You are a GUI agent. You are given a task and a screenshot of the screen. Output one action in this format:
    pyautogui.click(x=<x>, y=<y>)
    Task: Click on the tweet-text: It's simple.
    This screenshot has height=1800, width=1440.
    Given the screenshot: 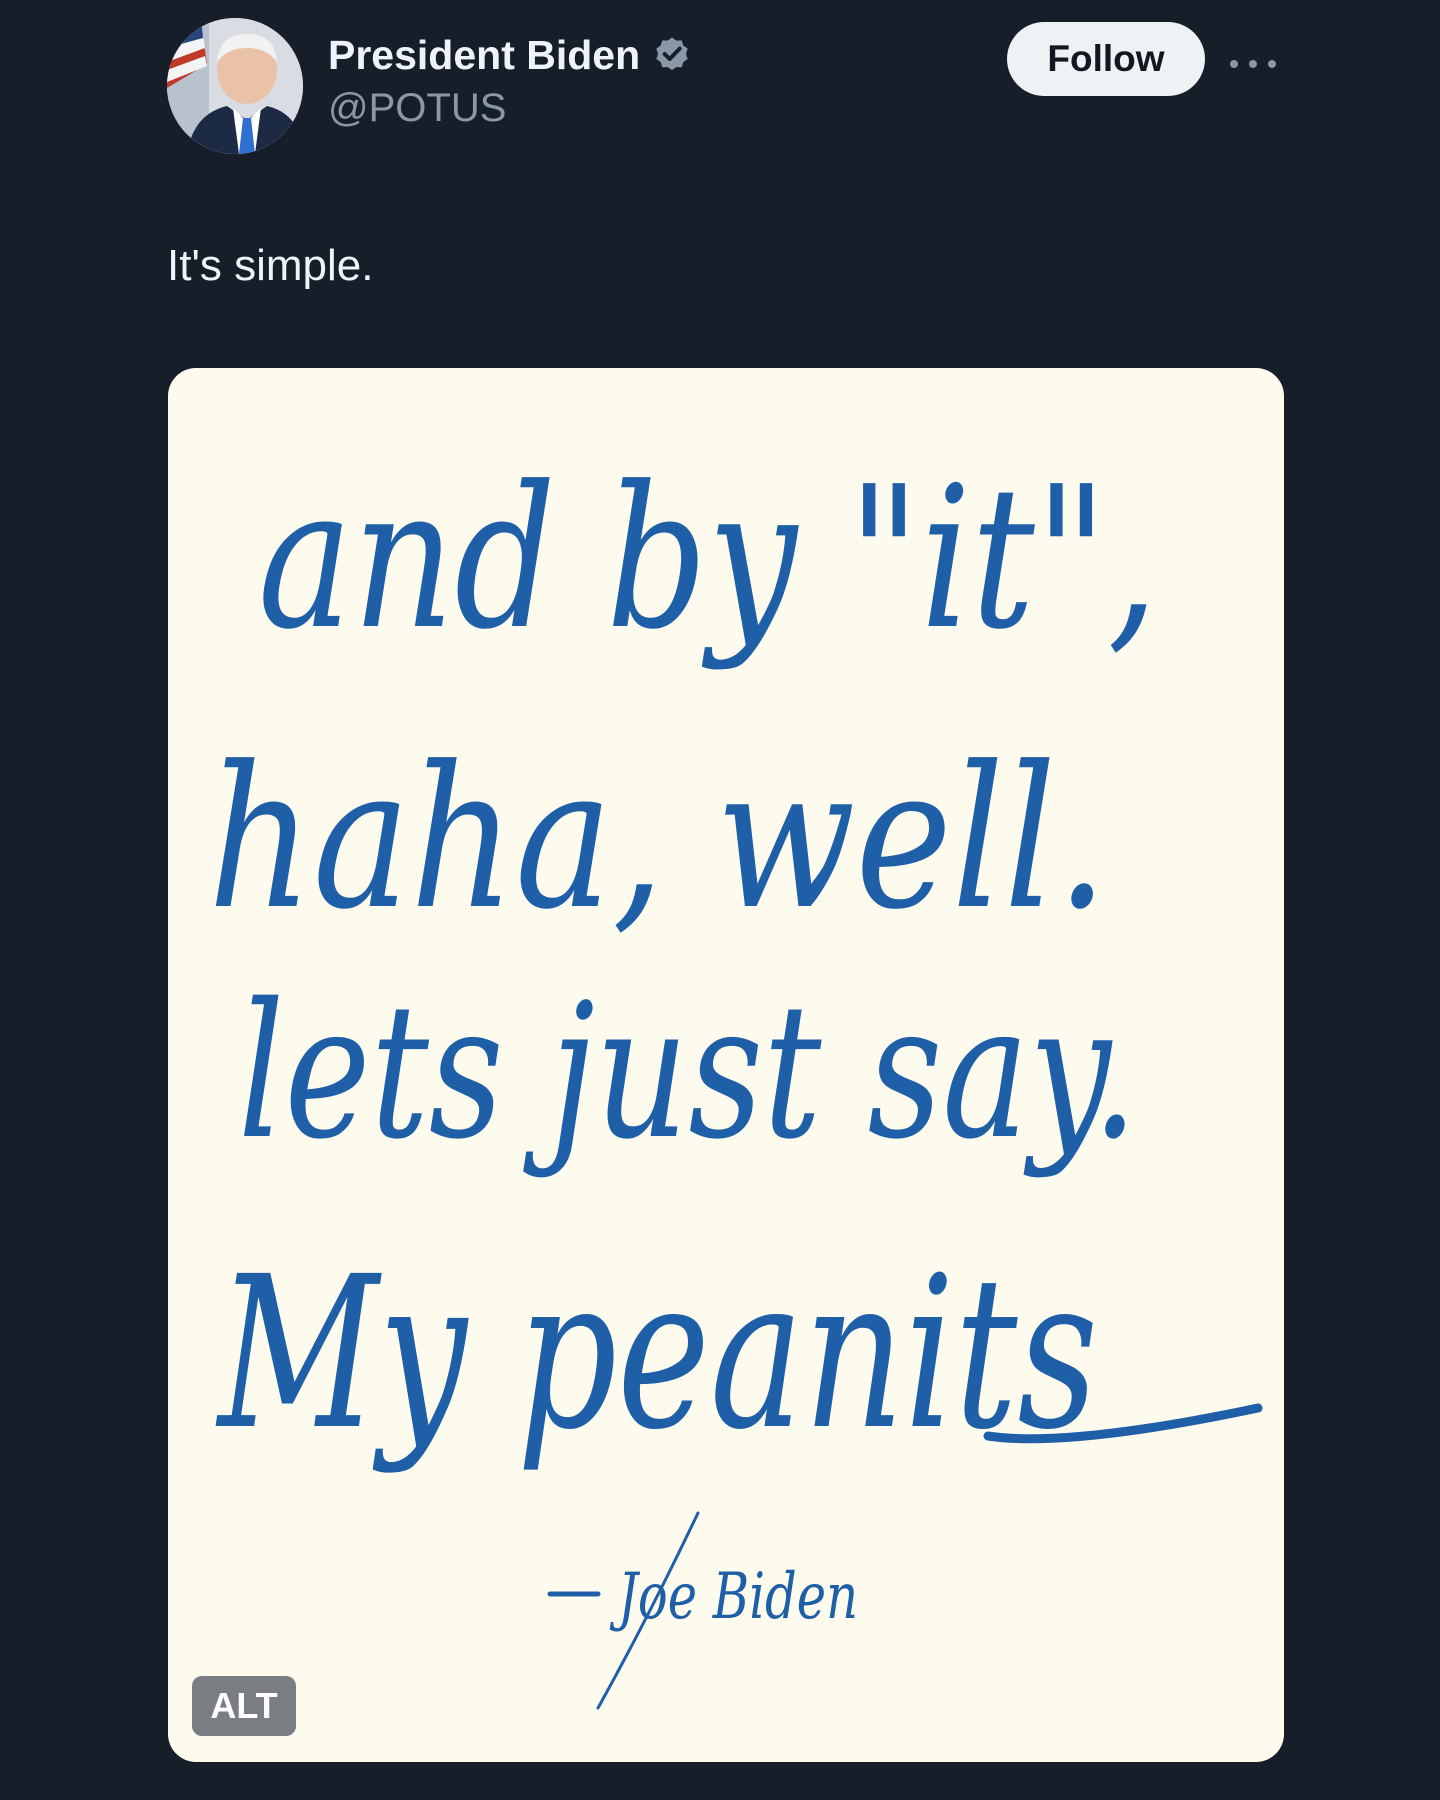 What is the action you would take?
    pyautogui.click(x=270, y=265)
    